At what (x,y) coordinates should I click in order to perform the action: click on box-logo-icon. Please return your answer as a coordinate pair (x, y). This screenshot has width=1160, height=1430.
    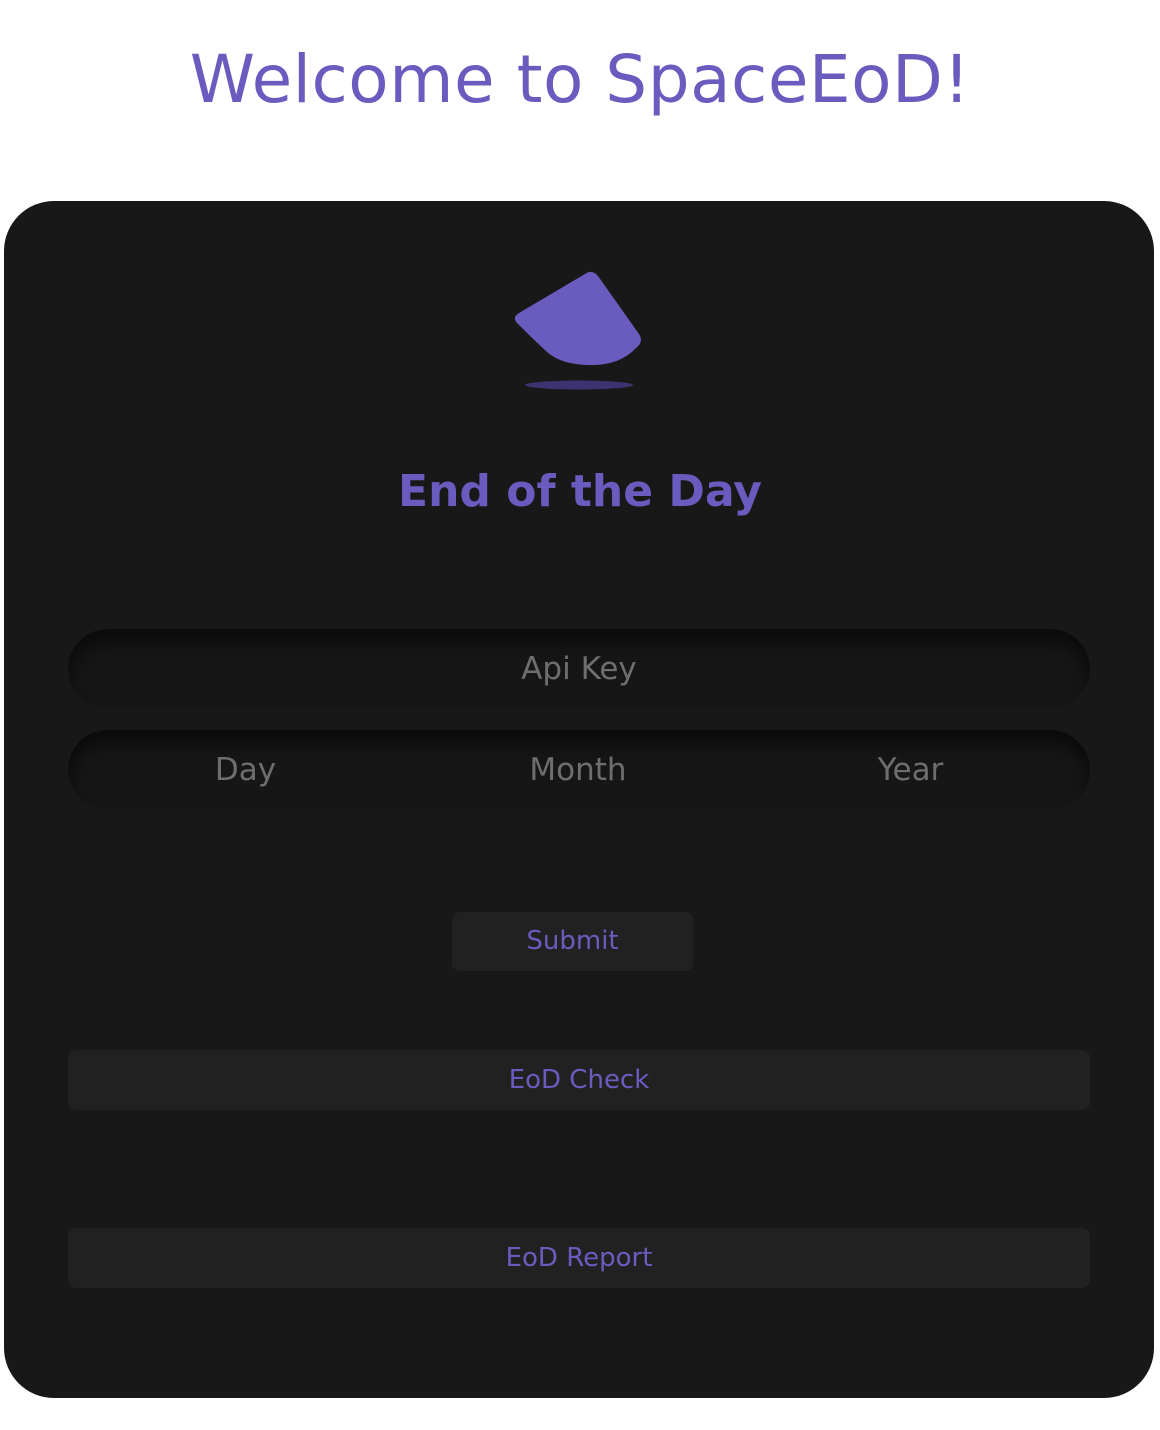
    Looking at the image, I should click on (577, 330).